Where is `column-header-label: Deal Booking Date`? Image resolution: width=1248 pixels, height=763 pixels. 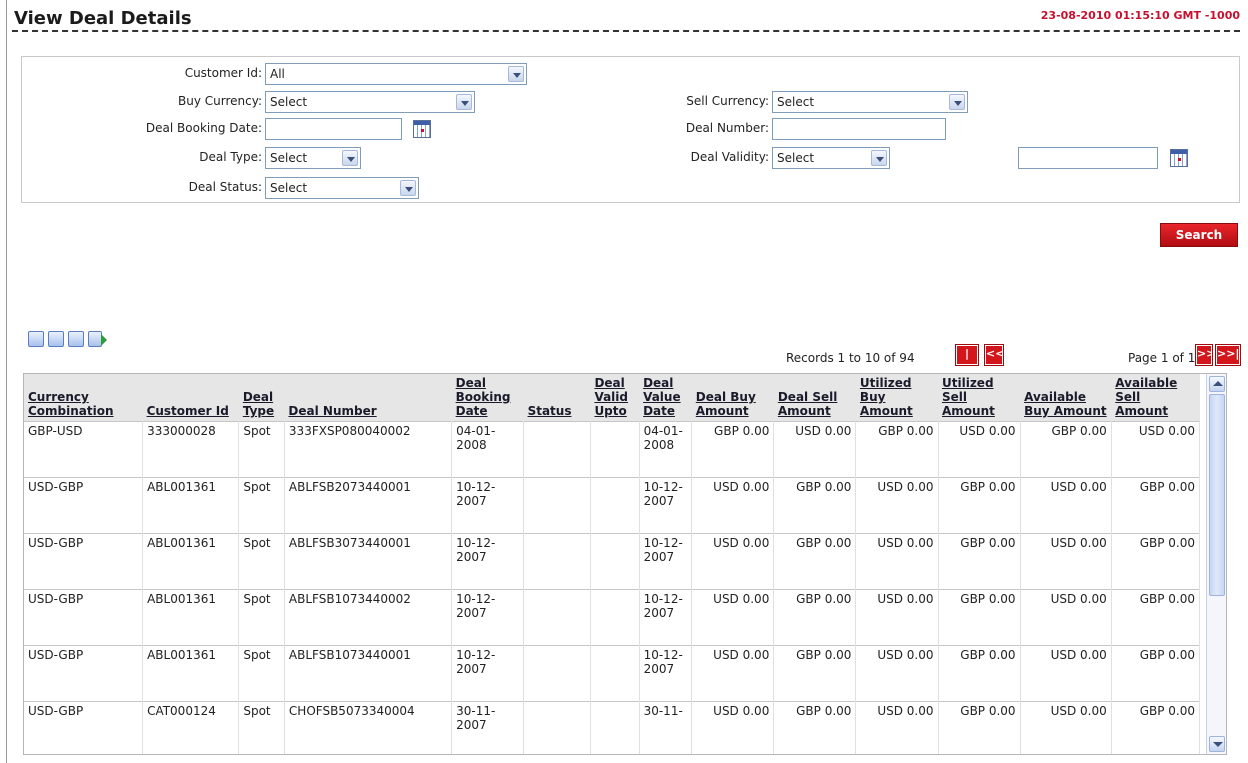
column-header-label: Deal Booking Date is located at coordinates (483, 397).